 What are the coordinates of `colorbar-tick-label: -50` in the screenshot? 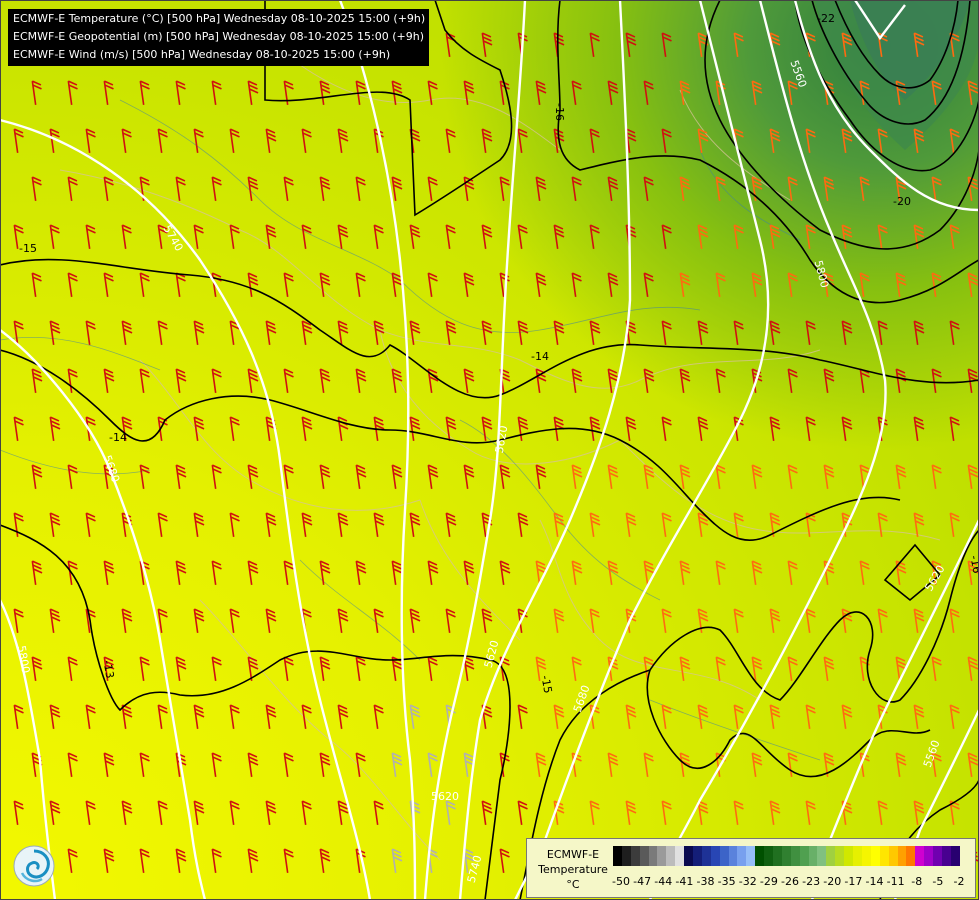 It's located at (621, 881).